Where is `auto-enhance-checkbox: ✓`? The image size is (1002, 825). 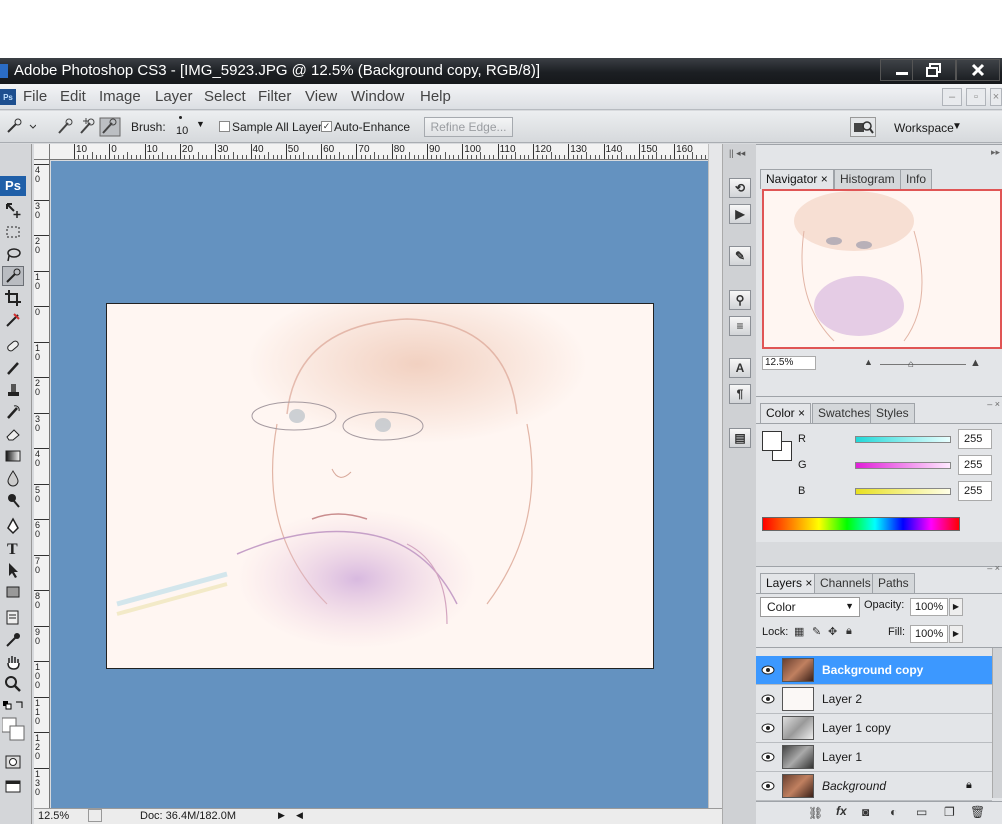 auto-enhance-checkbox: ✓ is located at coordinates (326, 126).